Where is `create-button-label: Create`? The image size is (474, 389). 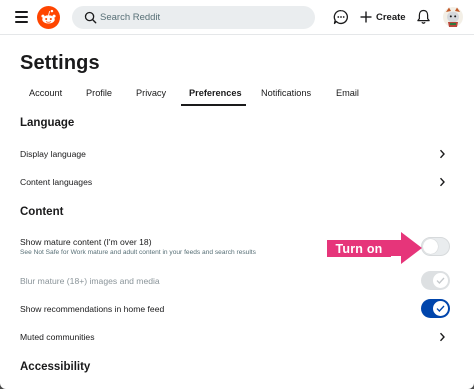
create-button-label: Create is located at coordinates (391, 17).